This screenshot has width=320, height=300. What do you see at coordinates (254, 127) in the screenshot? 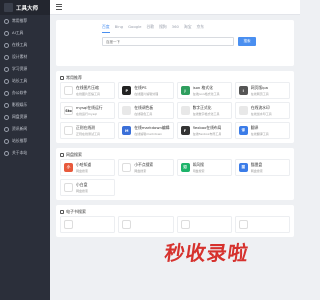
I see `tool-title: 翻译` at bounding box center [254, 127].